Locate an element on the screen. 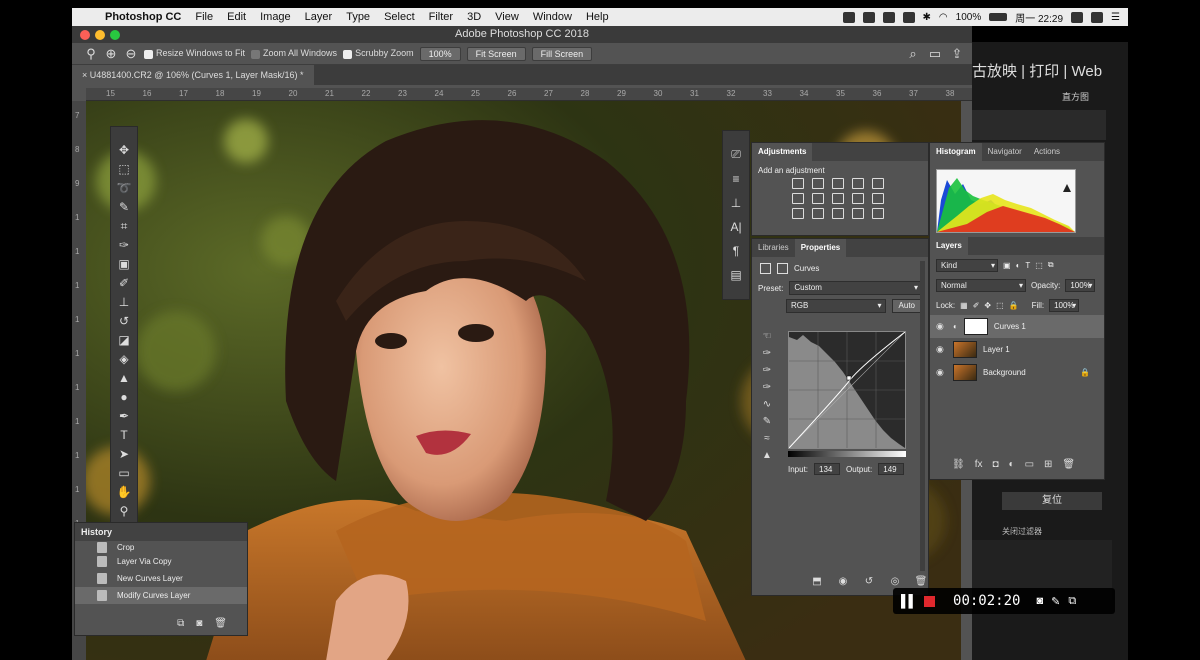 This screenshot has height=660, width=1200. layer-mask-thumbnail is located at coordinates (975, 326).